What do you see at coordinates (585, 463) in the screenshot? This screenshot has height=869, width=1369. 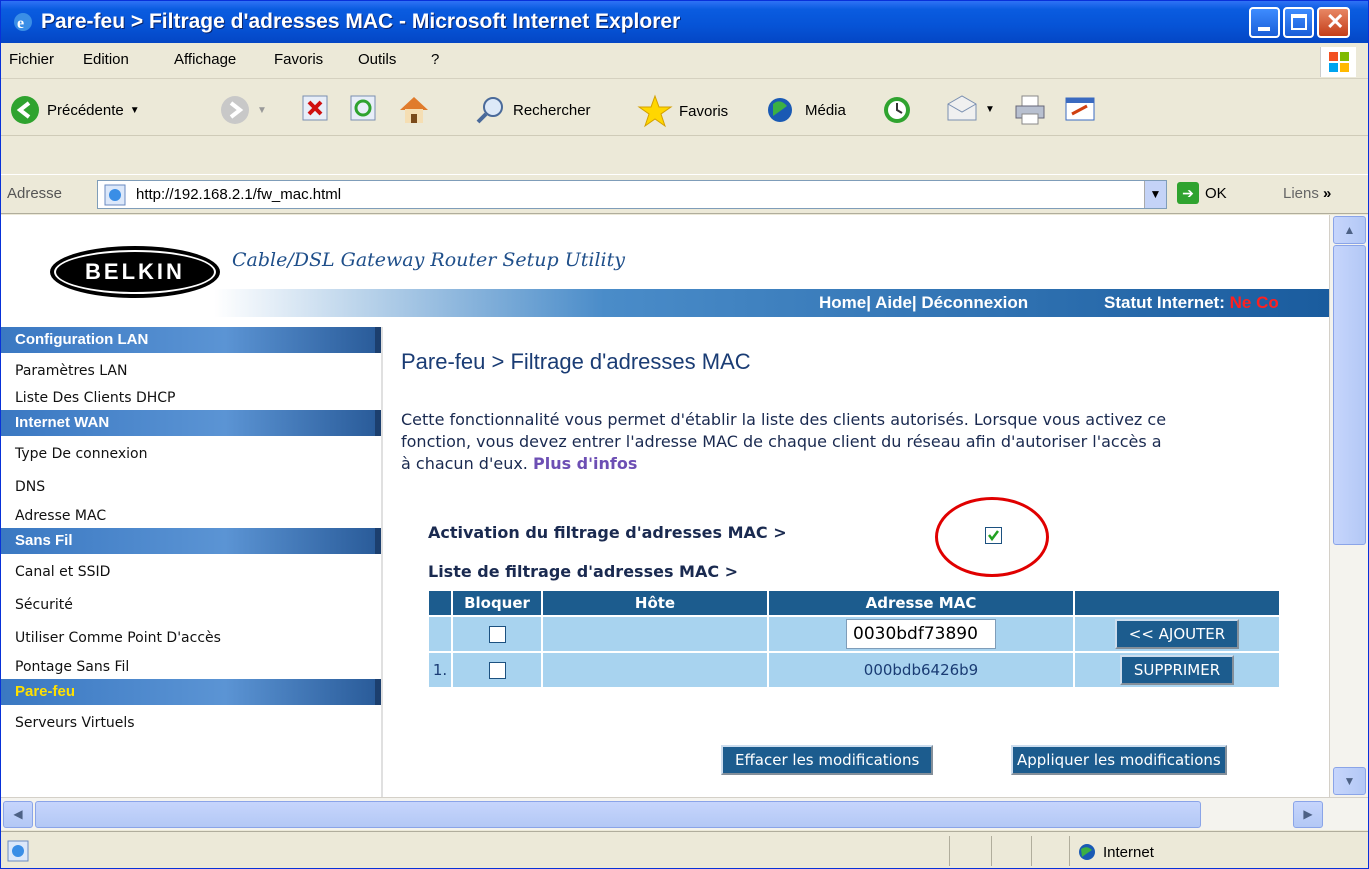 I see `more-info-link: Plus d'infos` at bounding box center [585, 463].